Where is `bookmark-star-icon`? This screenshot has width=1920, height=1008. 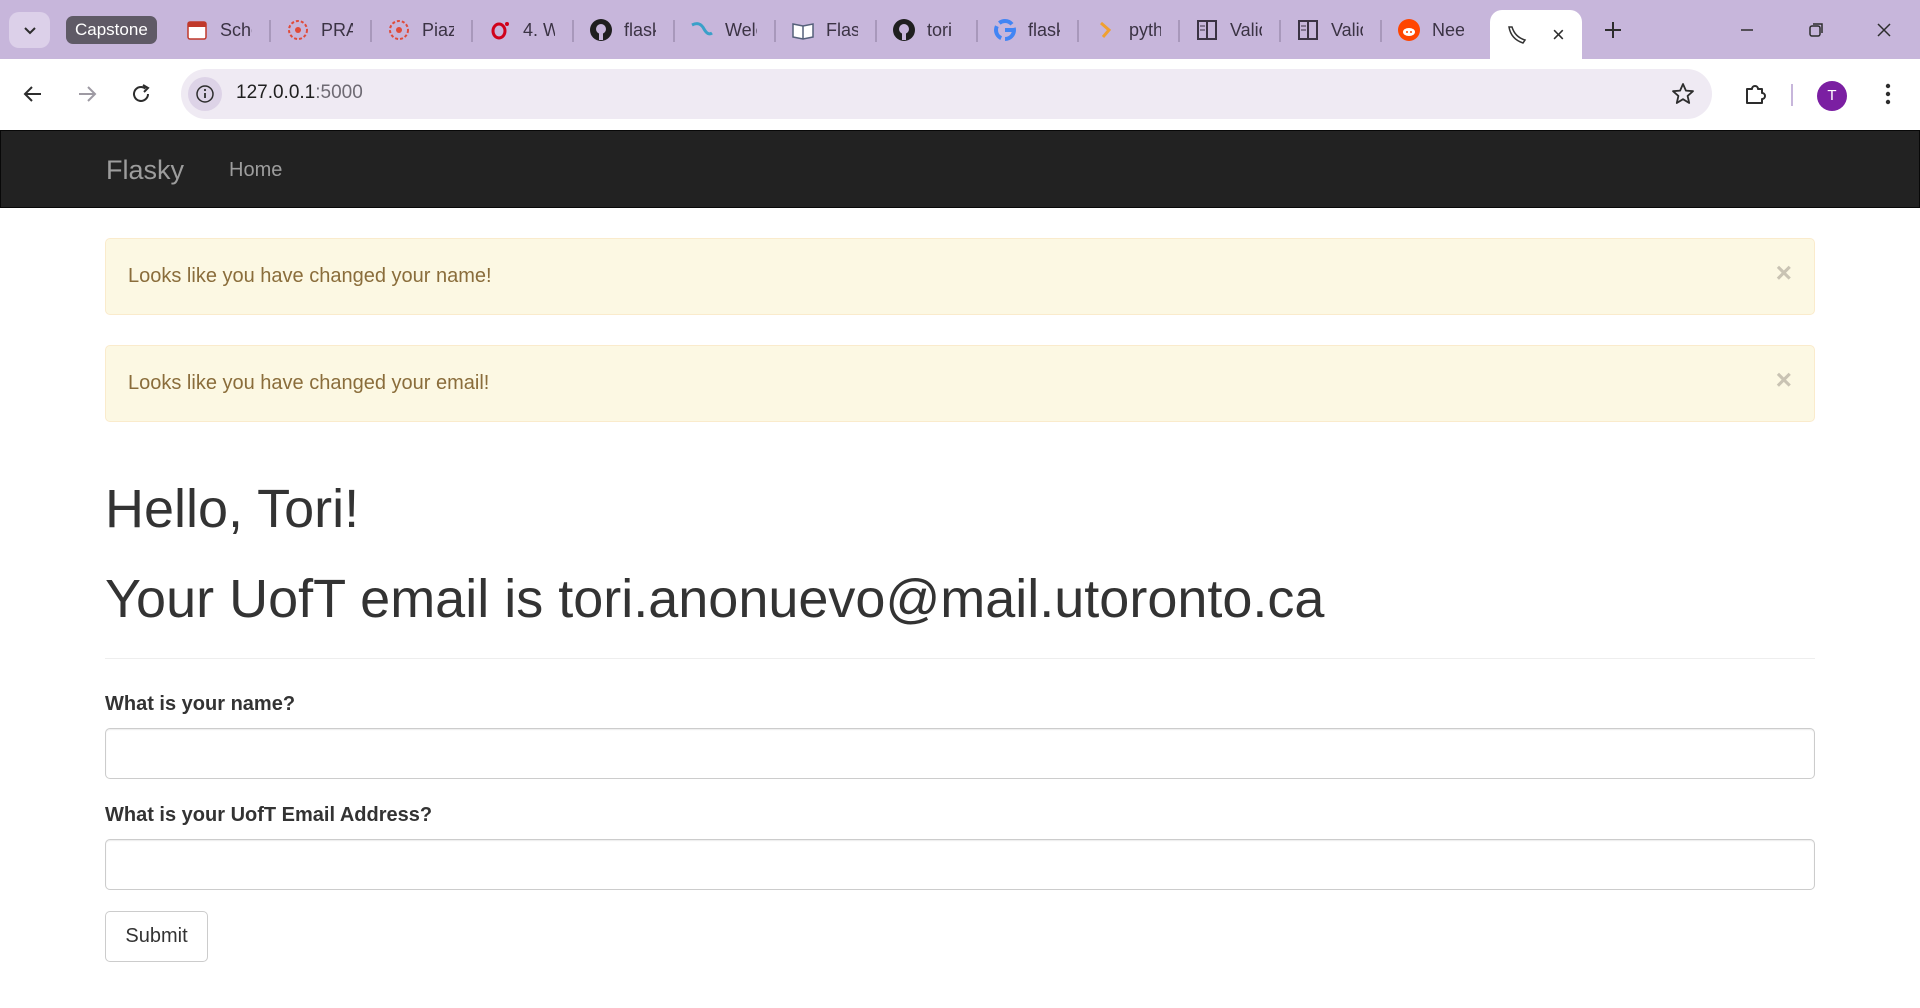
bookmark-star-icon is located at coordinates (1683, 96).